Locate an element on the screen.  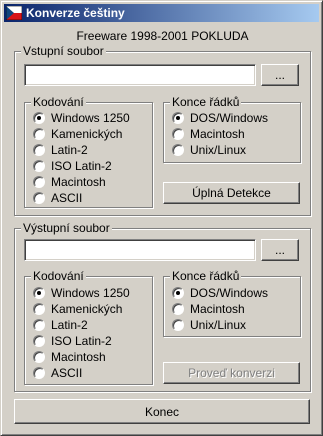
czech-flag-icon is located at coordinates (14, 13).